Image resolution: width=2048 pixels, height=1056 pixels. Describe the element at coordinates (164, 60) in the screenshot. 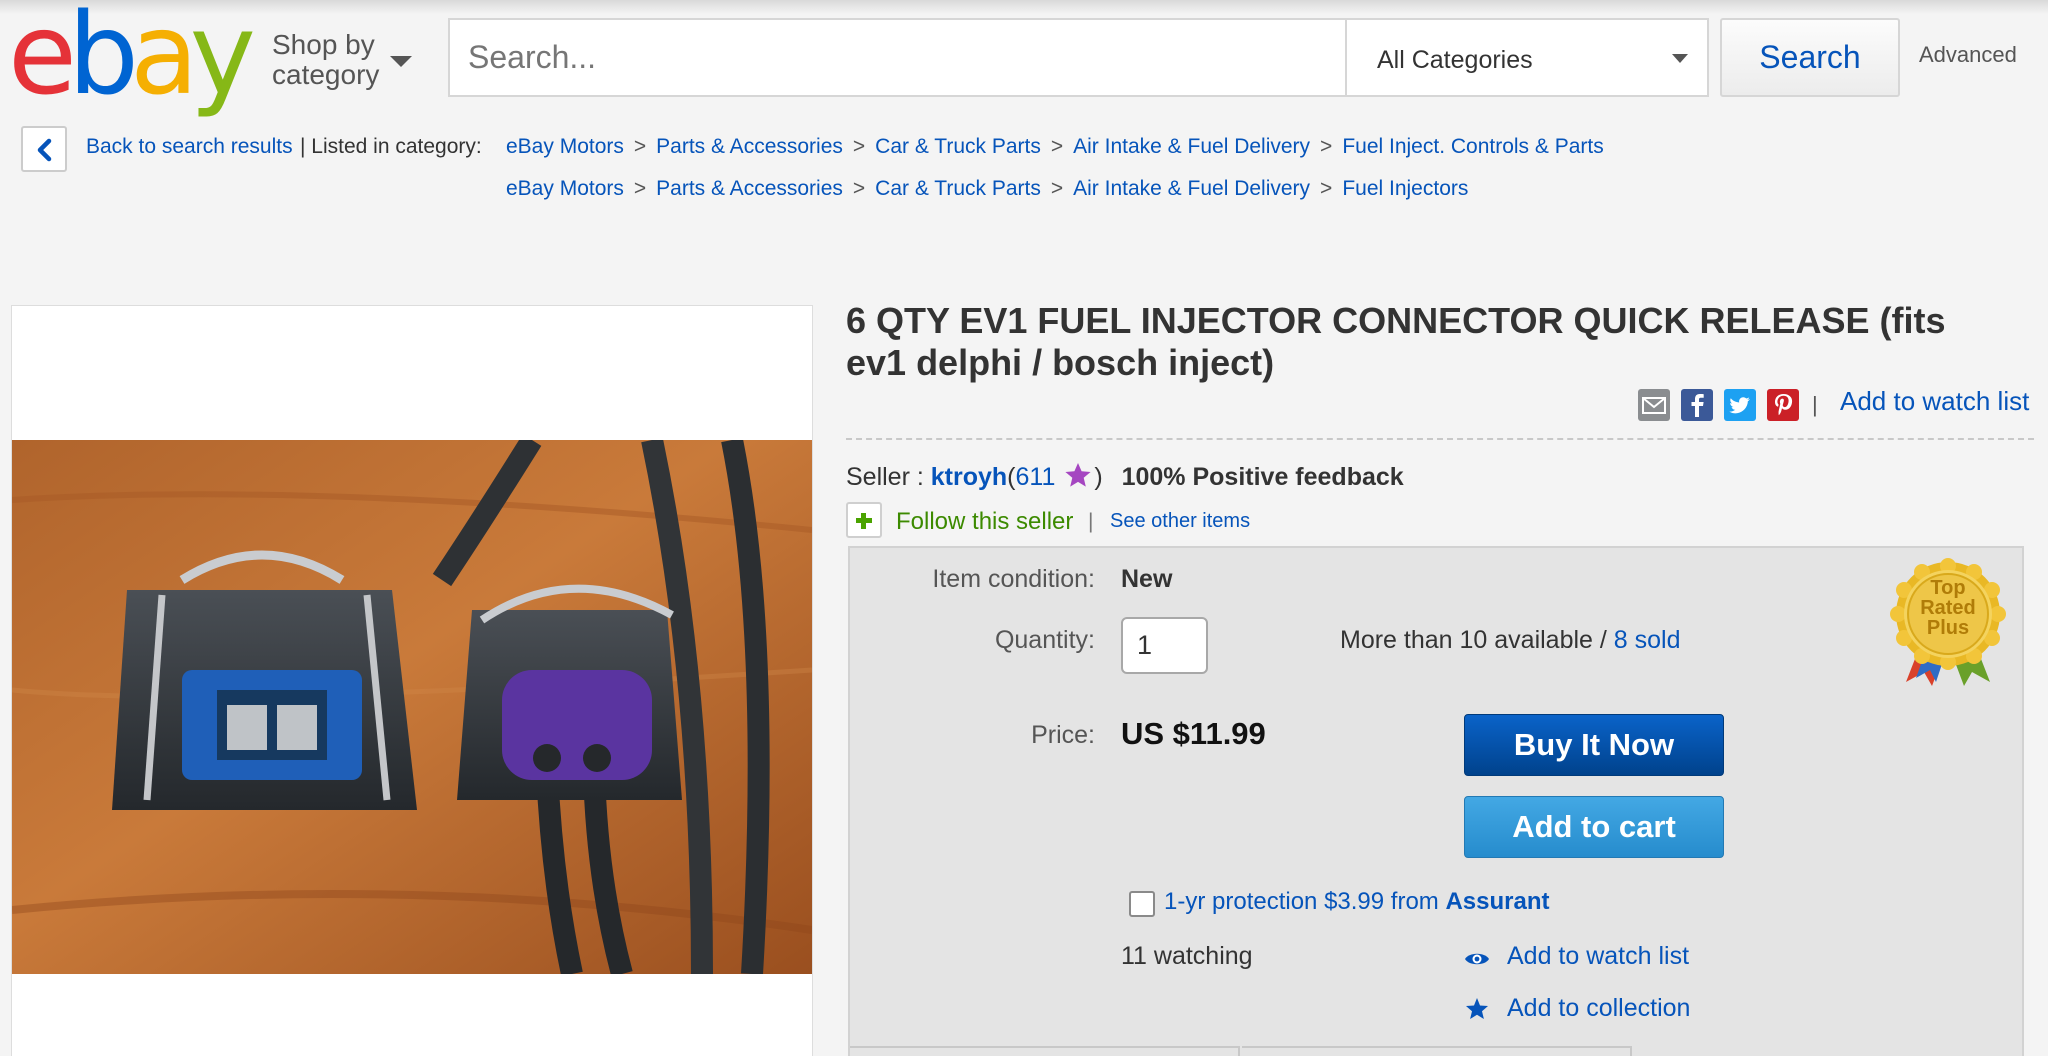

I see `logo-letter-a: a` at that location.